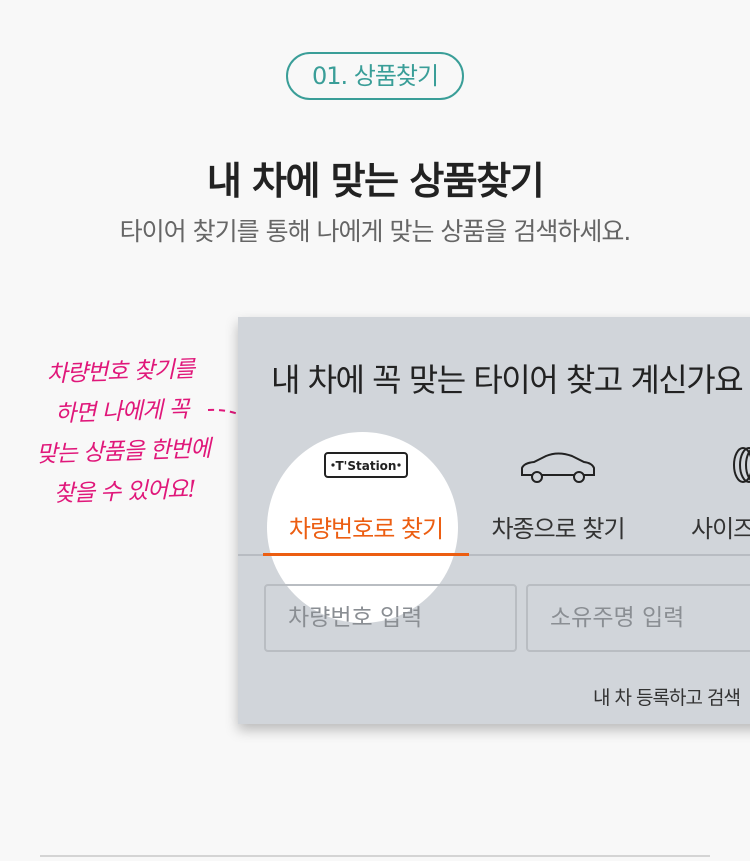  What do you see at coordinates (390, 618) in the screenshot?
I see `plate-number-input` at bounding box center [390, 618].